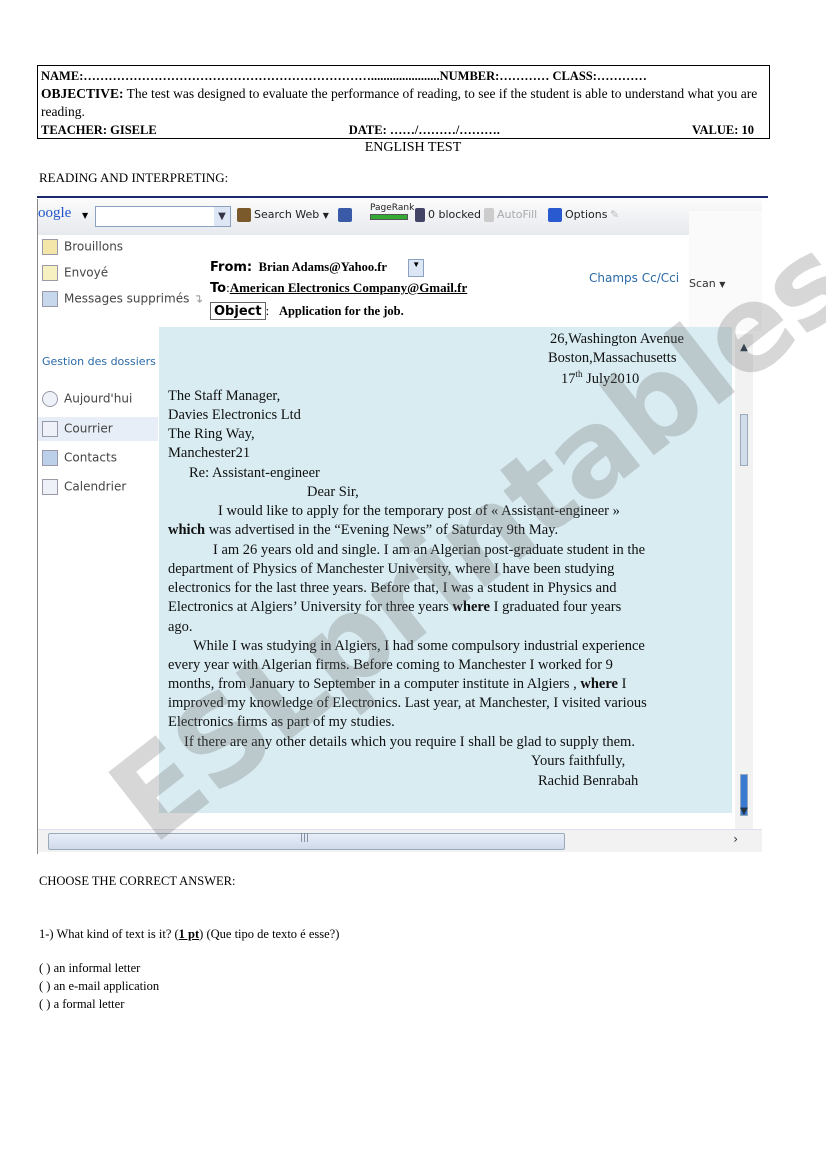 This screenshot has height=1169, width=826. I want to click on search-web-label: Search Web, so click(287, 214).